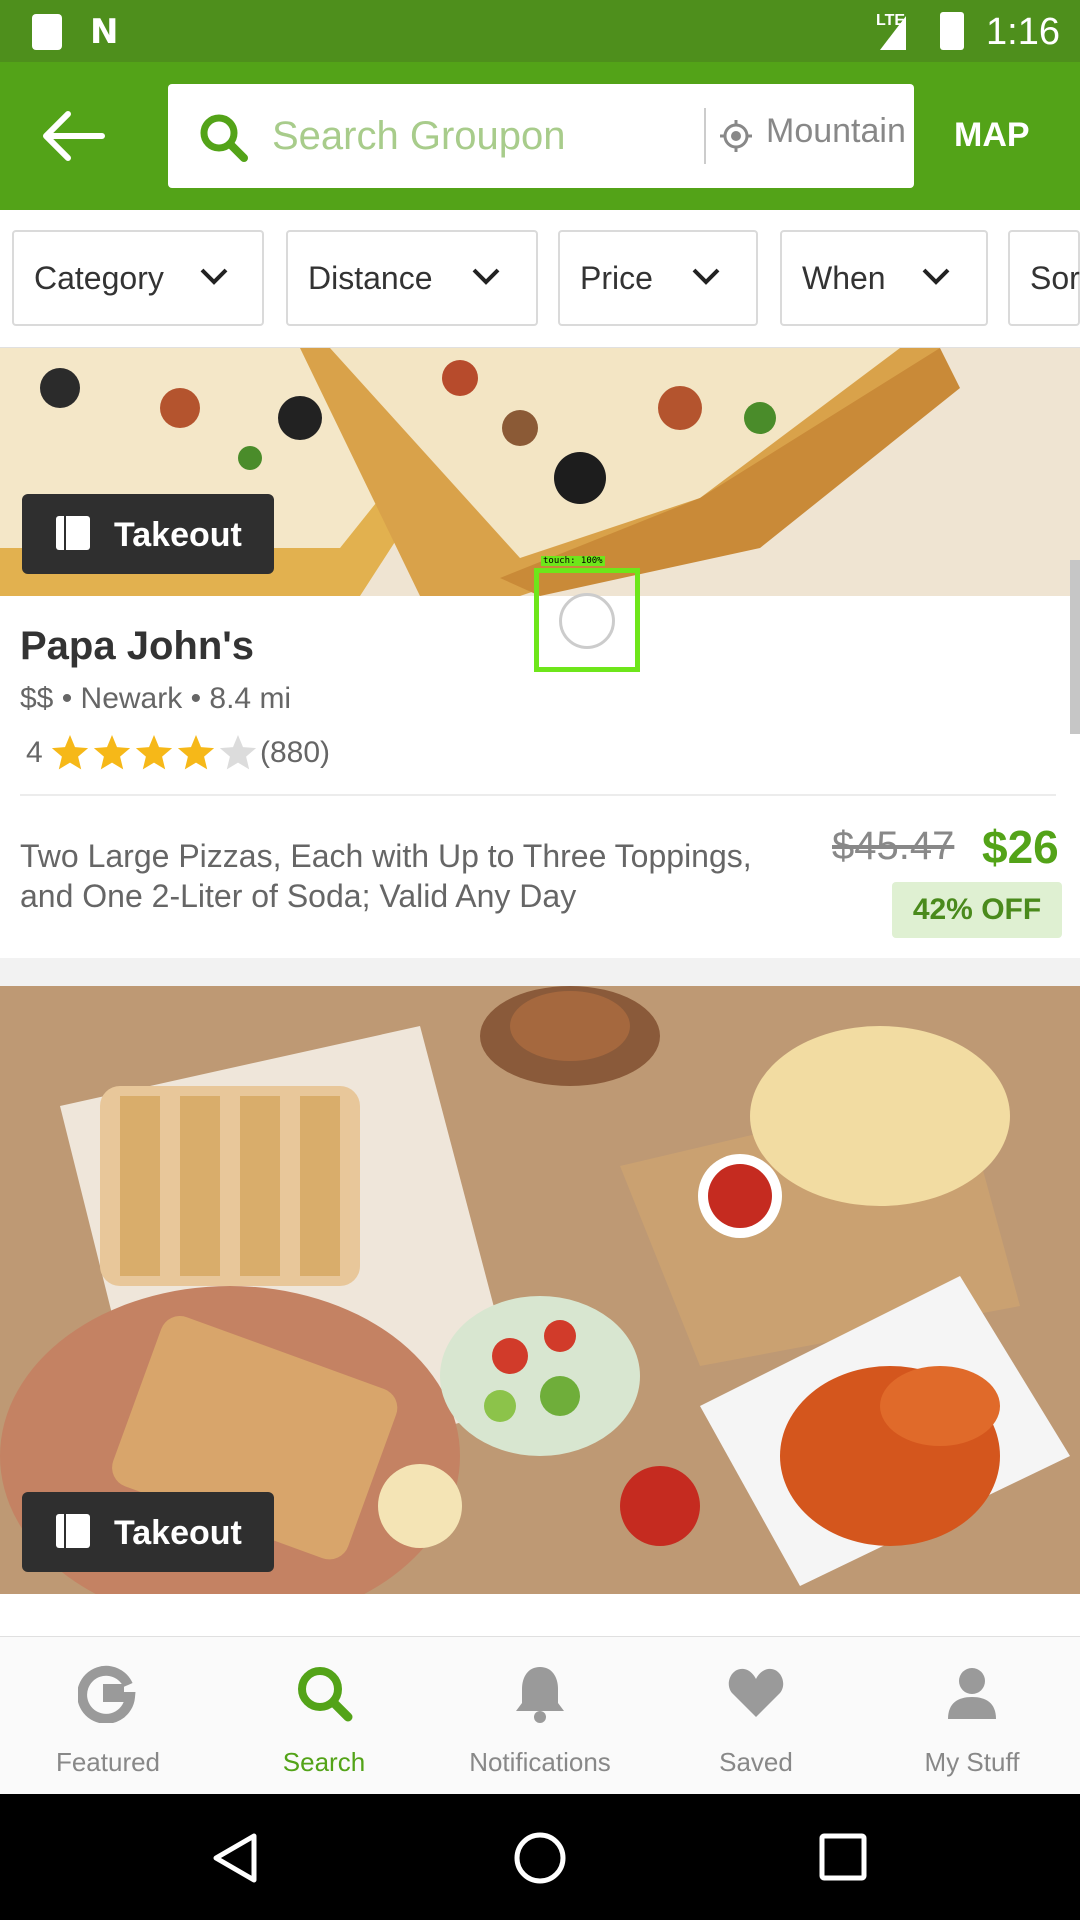  Describe the element at coordinates (705, 136) in the screenshot. I see `search-divider` at that location.